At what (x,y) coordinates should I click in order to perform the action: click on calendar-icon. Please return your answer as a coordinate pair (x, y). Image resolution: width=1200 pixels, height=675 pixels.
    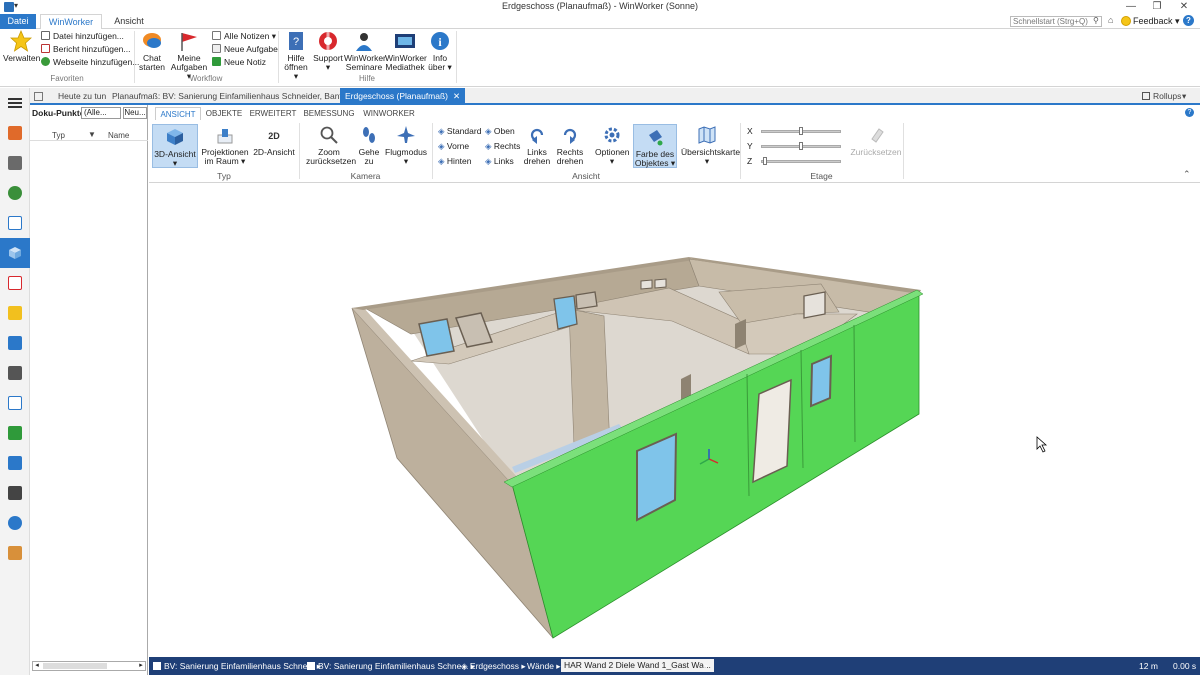
    Looking at the image, I should click on (15, 133).